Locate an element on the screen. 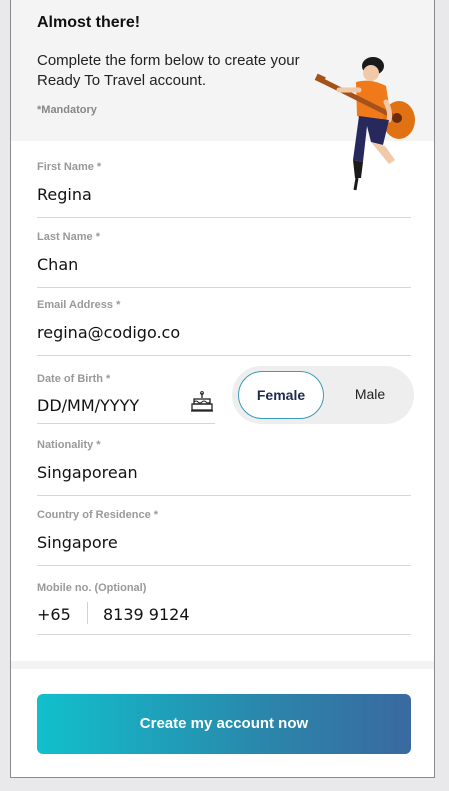  mandatory-note: *Mandatory is located at coordinates (67, 110).